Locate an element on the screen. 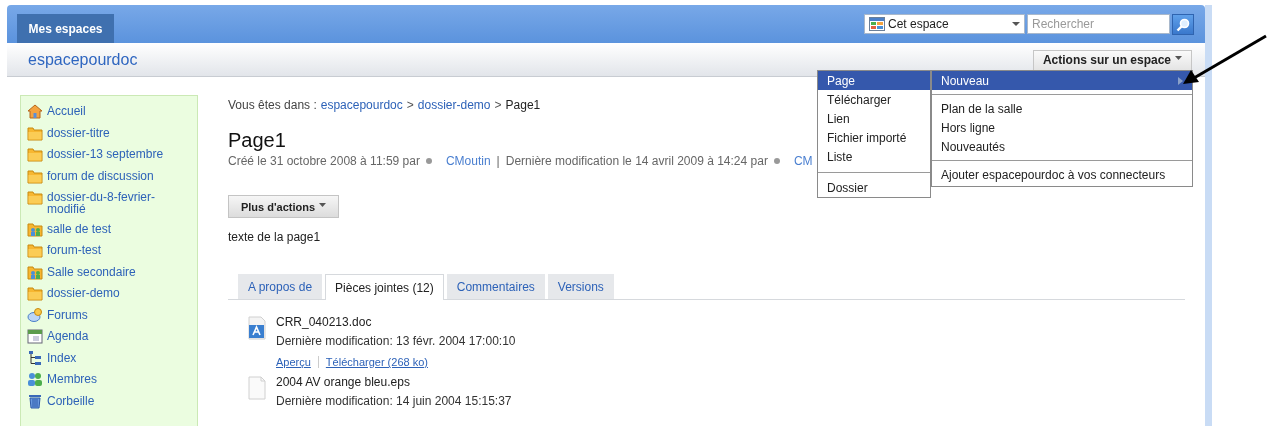  sidebar-item: dossier-13 septembre is located at coordinates (112, 156).